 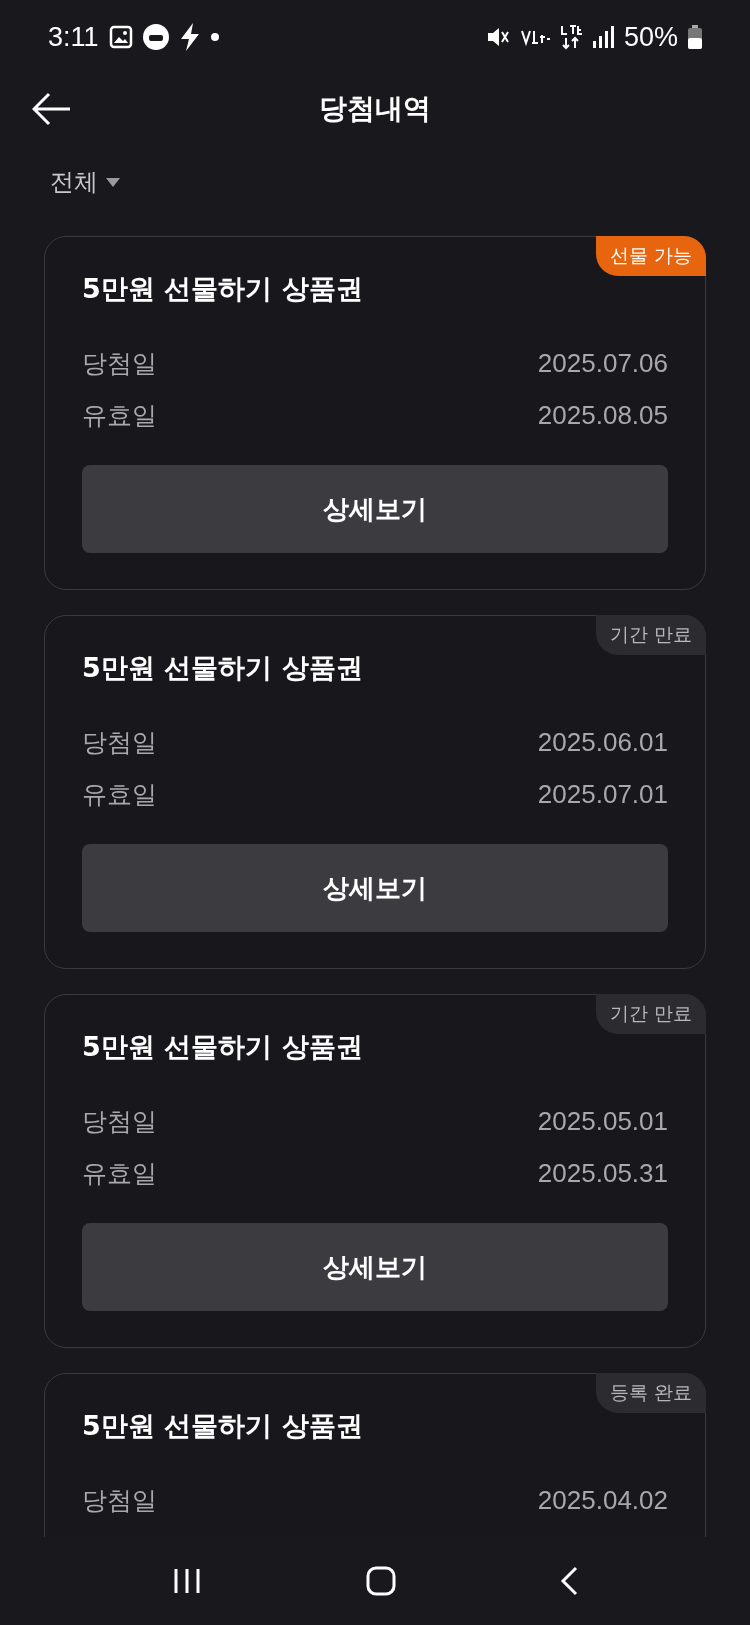 What do you see at coordinates (189, 37) in the screenshot?
I see `lightning-icon` at bounding box center [189, 37].